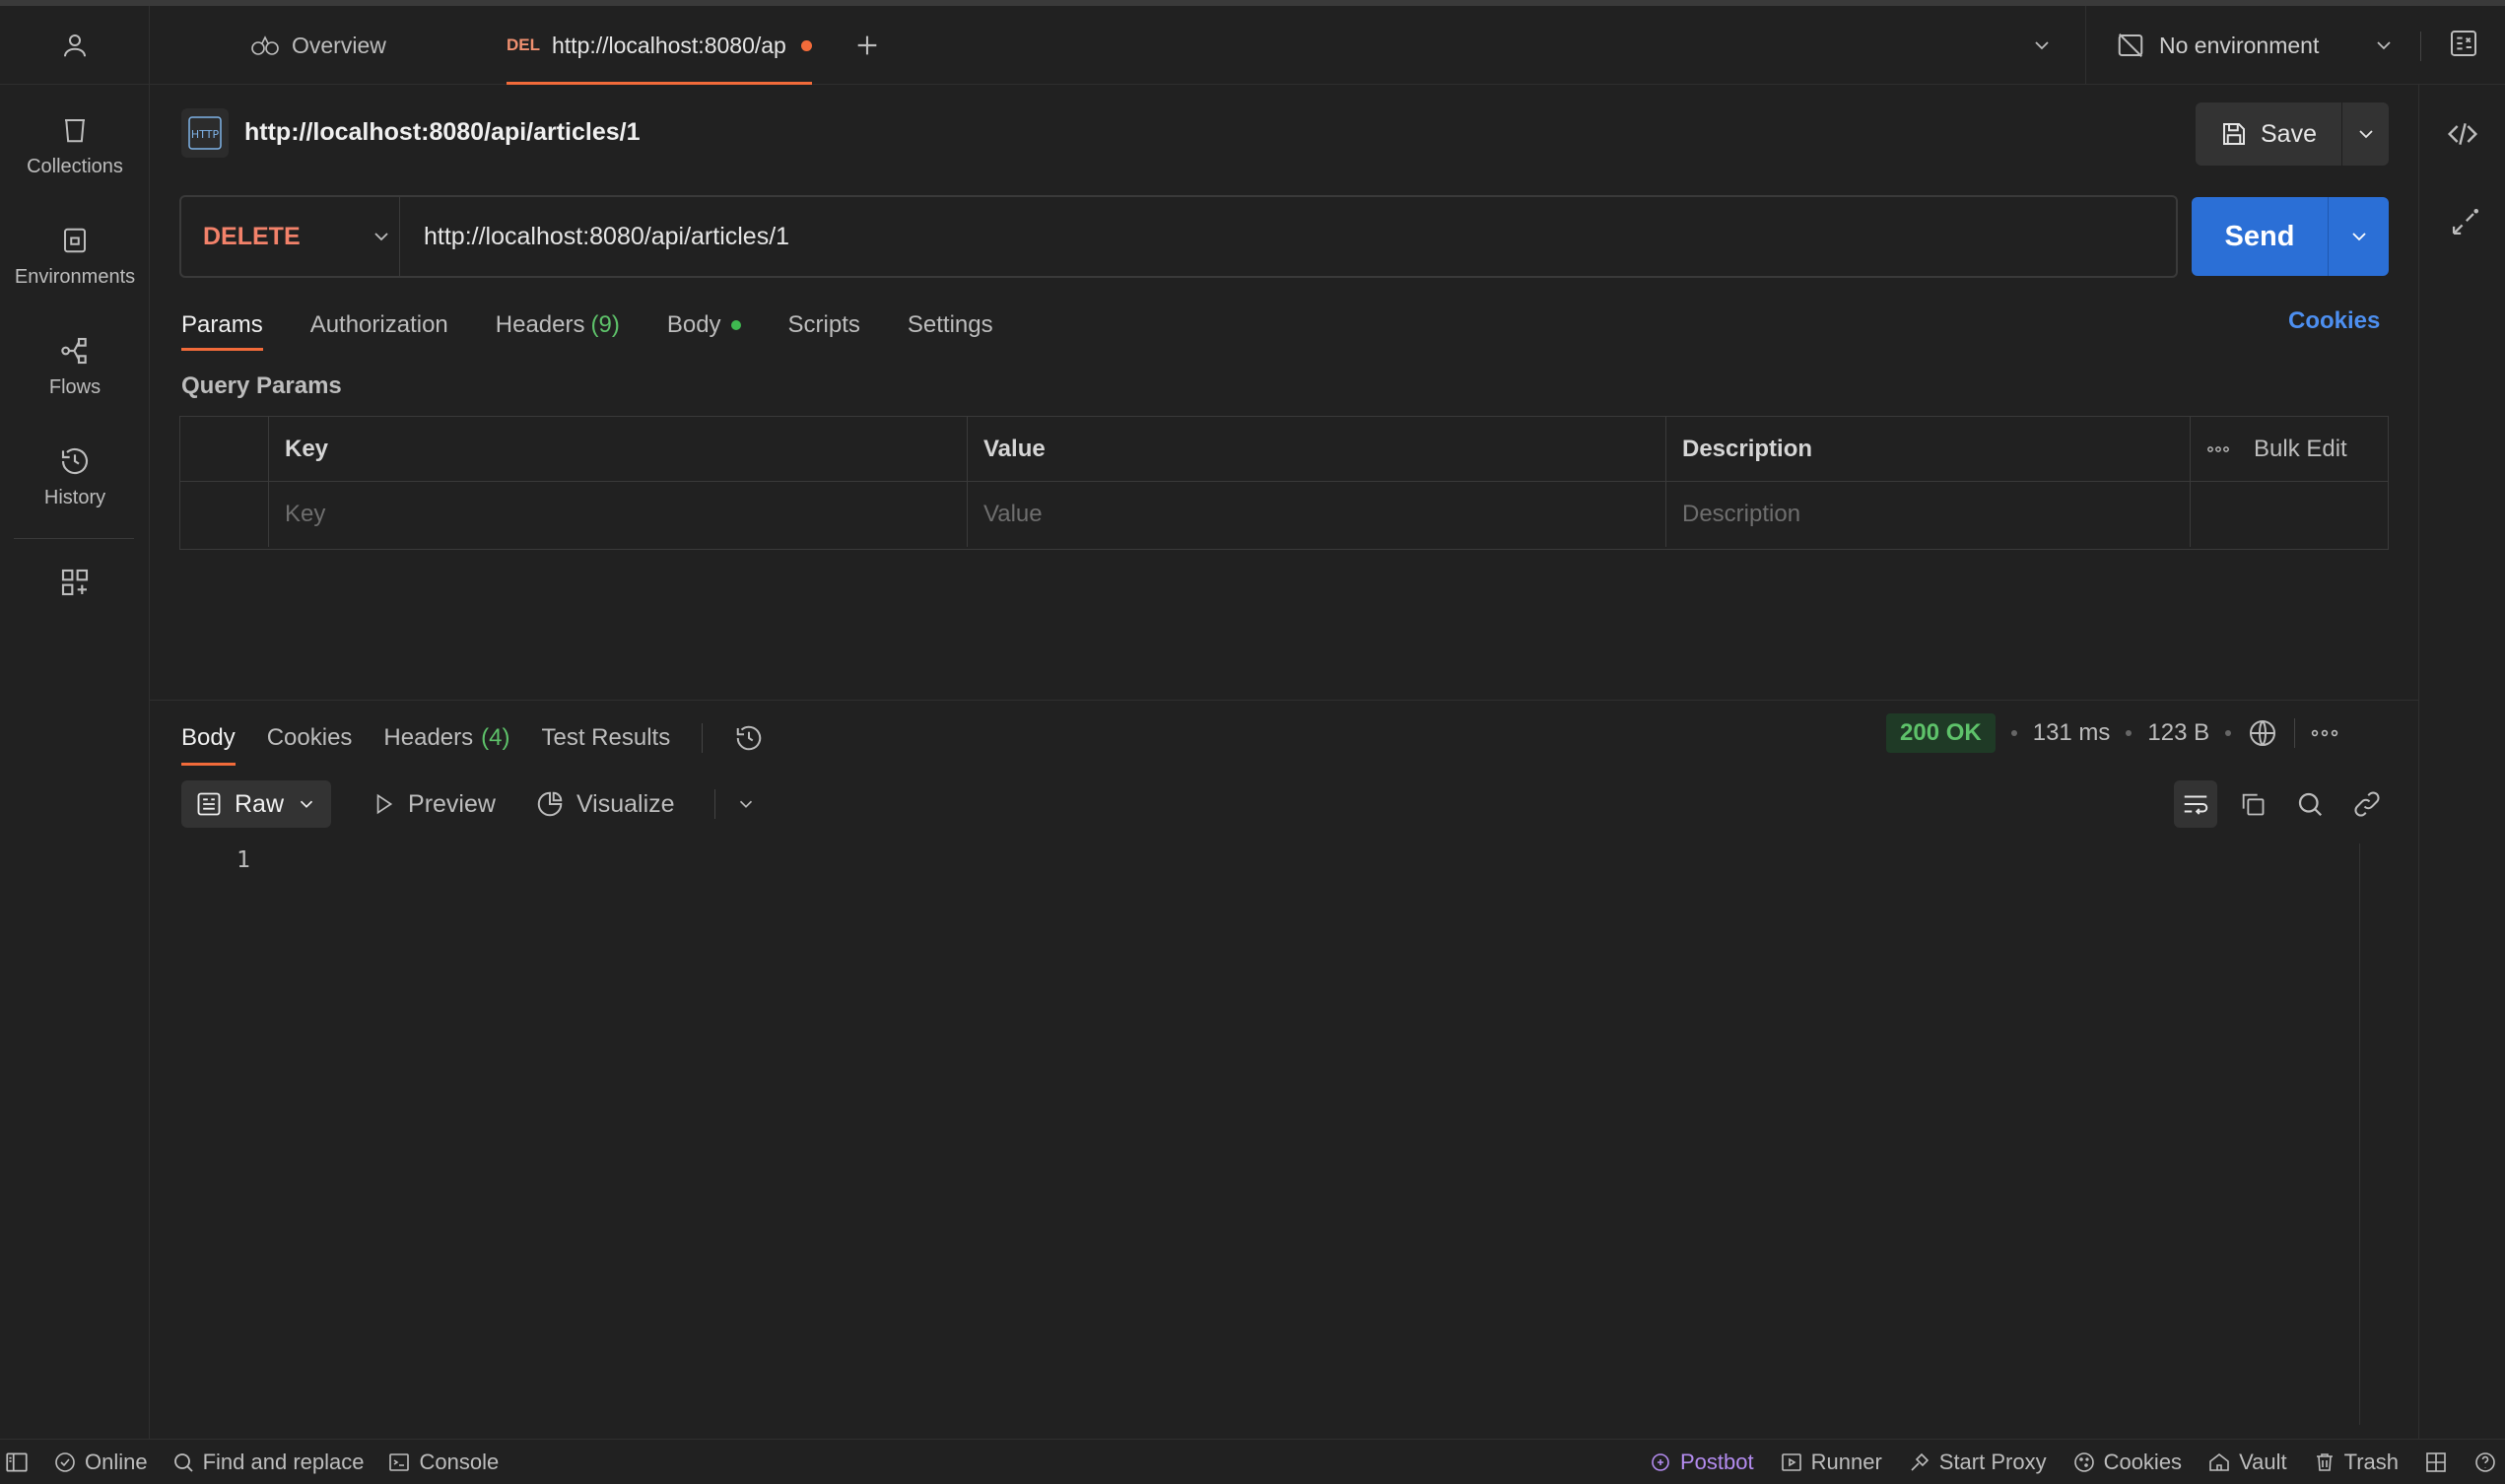 This screenshot has height=1484, width=2505. Describe the element at coordinates (222, 324) in the screenshot. I see `tab-label: Params` at that location.